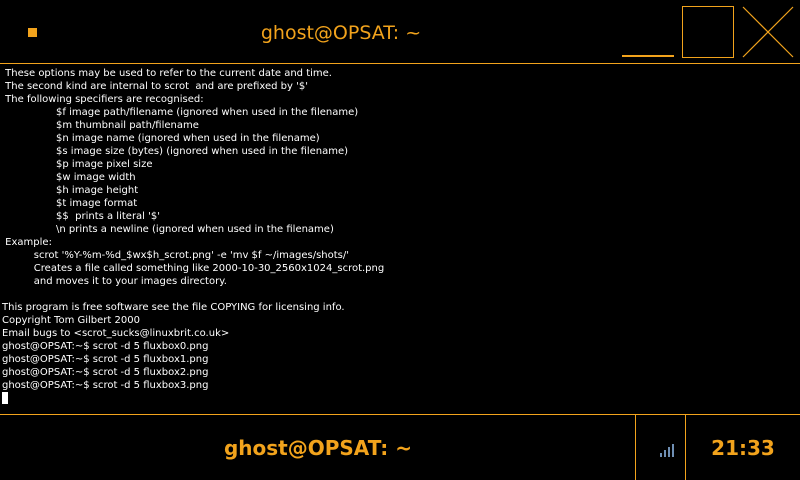 This screenshot has height=480, width=800. Describe the element at coordinates (105, 372) in the screenshot. I see `terminal-prompt-line: ghost@OPSAT:~$ scrot -d 5 fluxbox2.png` at that location.